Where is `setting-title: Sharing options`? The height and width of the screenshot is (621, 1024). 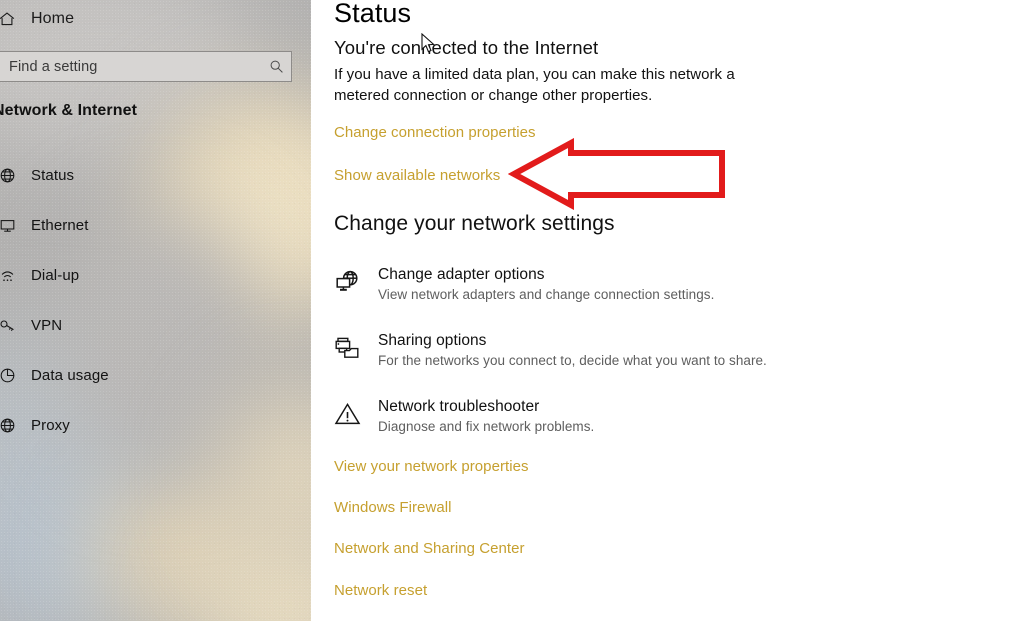
setting-title: Sharing options is located at coordinates (432, 340).